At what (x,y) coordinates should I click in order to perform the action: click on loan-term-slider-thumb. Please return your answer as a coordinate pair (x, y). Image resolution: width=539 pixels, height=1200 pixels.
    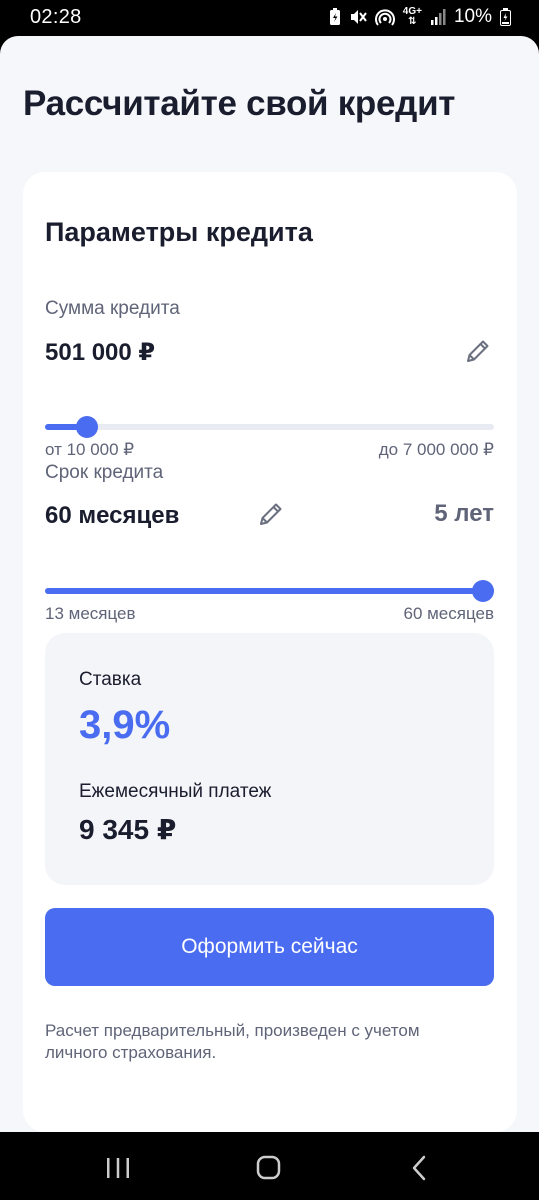
    Looking at the image, I should click on (483, 591).